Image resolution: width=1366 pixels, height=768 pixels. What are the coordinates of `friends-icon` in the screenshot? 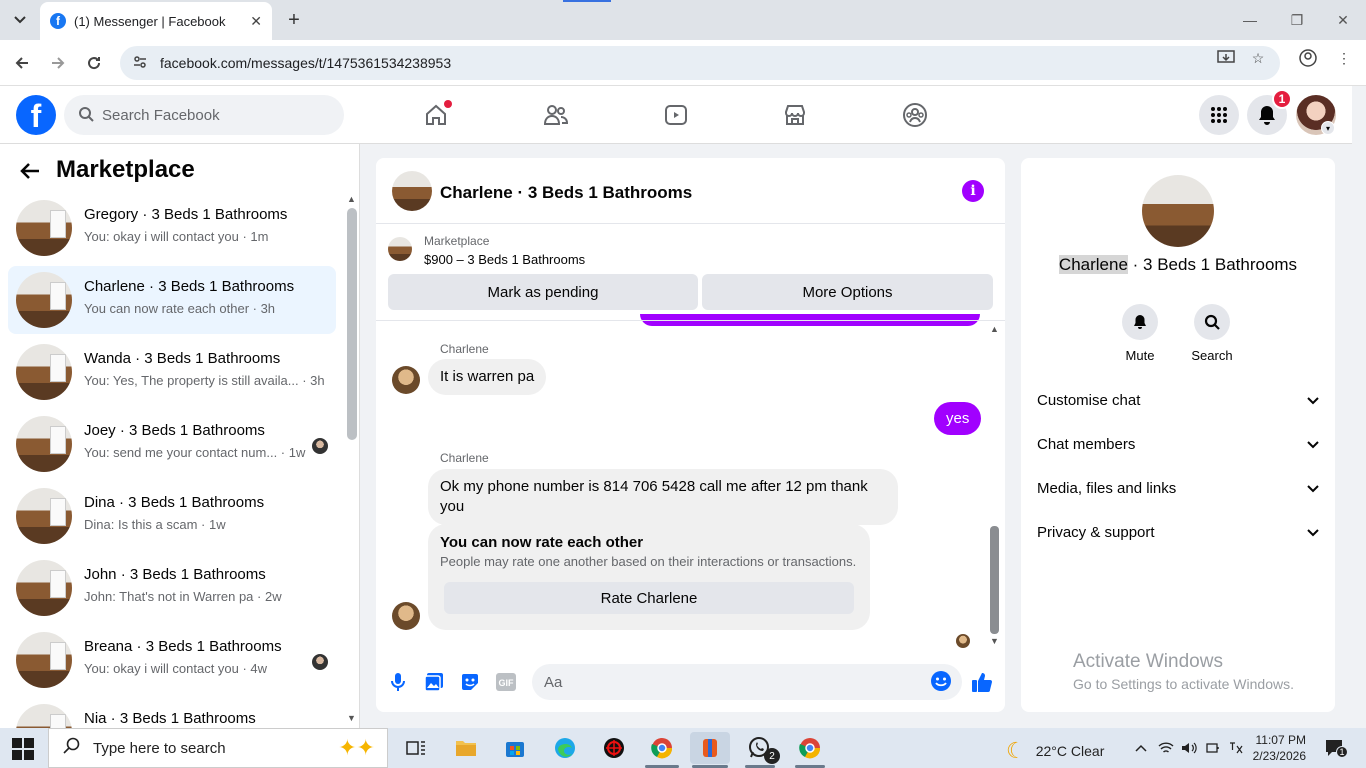 It's located at (556, 115).